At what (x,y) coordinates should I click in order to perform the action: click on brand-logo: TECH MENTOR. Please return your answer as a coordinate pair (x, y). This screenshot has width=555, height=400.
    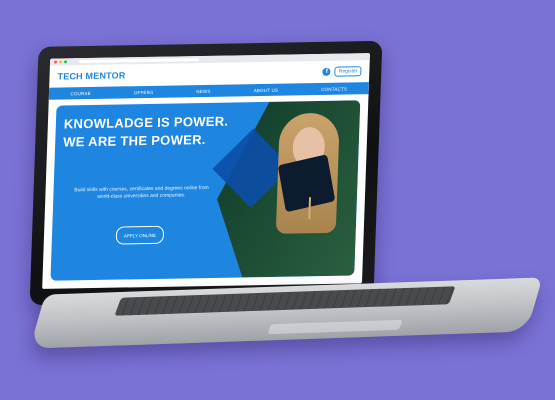
    Looking at the image, I should click on (91, 75).